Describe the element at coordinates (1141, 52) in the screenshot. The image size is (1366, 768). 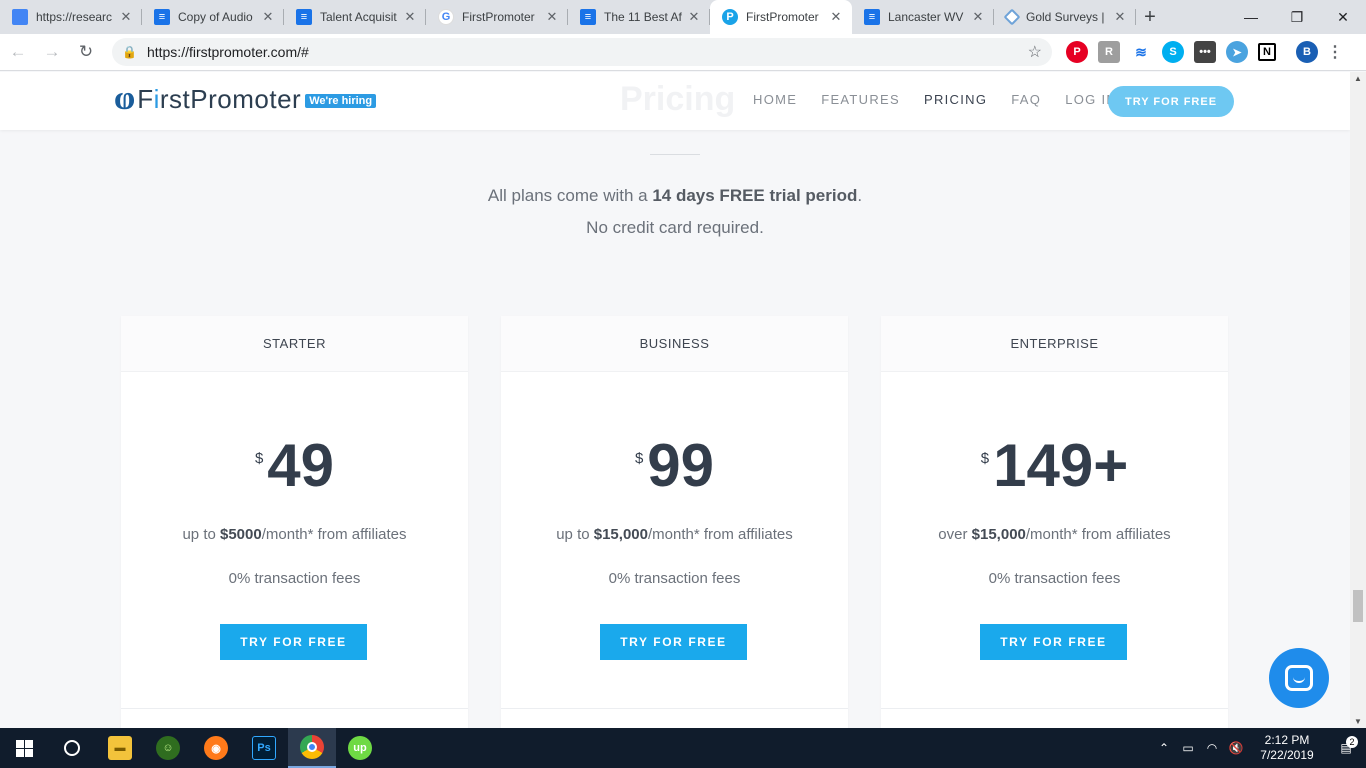
I see `extension-wave-icon: ≋` at that location.